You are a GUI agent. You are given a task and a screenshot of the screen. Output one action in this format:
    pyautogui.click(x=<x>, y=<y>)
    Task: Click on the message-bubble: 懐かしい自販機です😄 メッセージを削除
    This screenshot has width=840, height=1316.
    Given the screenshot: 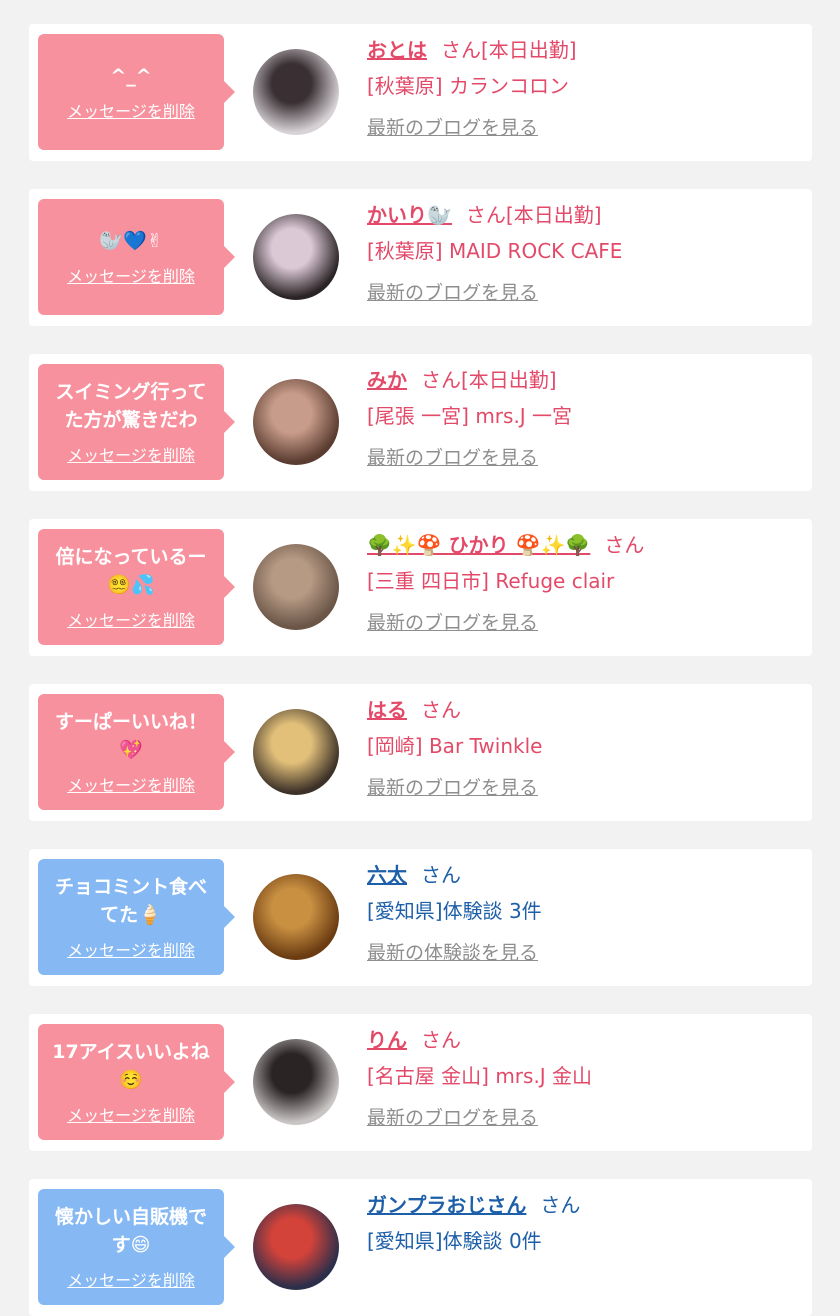 What is the action you would take?
    pyautogui.click(x=136, y=1247)
    